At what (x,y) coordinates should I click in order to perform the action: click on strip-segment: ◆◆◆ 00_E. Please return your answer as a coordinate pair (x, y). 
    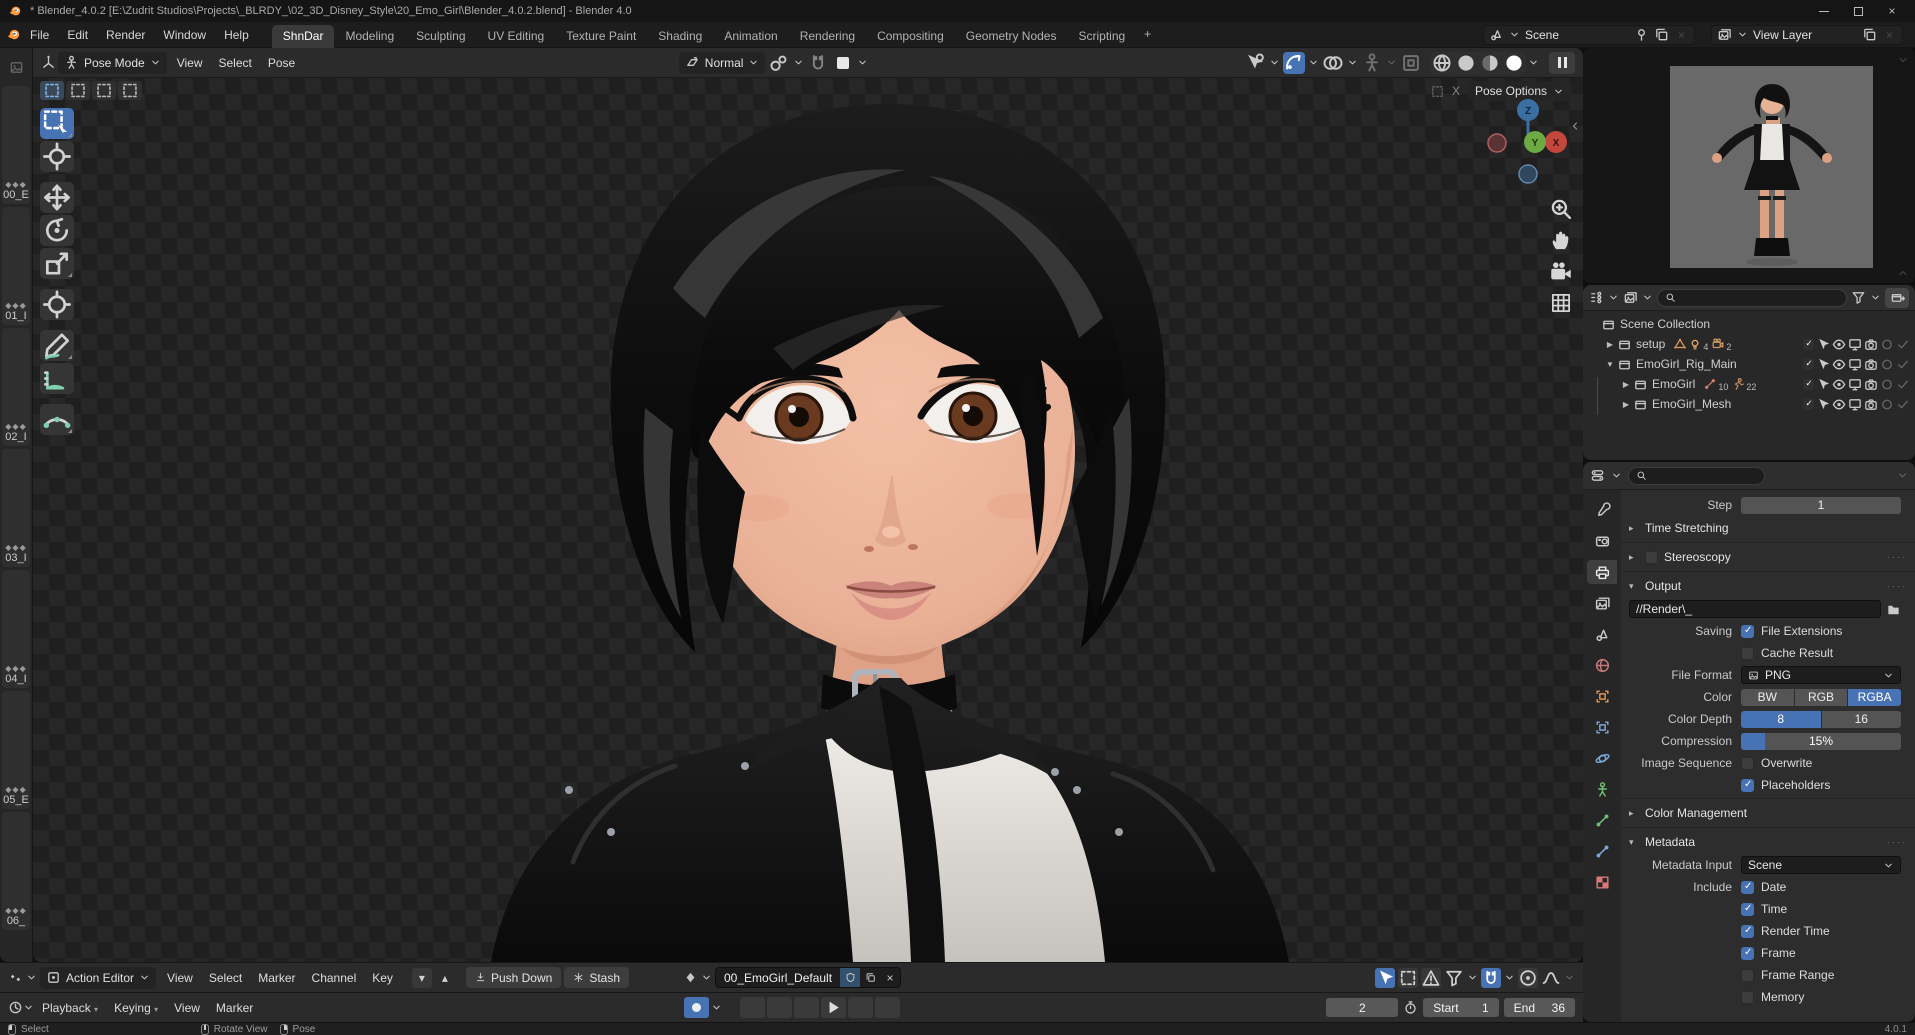
    Looking at the image, I should click on (16, 145).